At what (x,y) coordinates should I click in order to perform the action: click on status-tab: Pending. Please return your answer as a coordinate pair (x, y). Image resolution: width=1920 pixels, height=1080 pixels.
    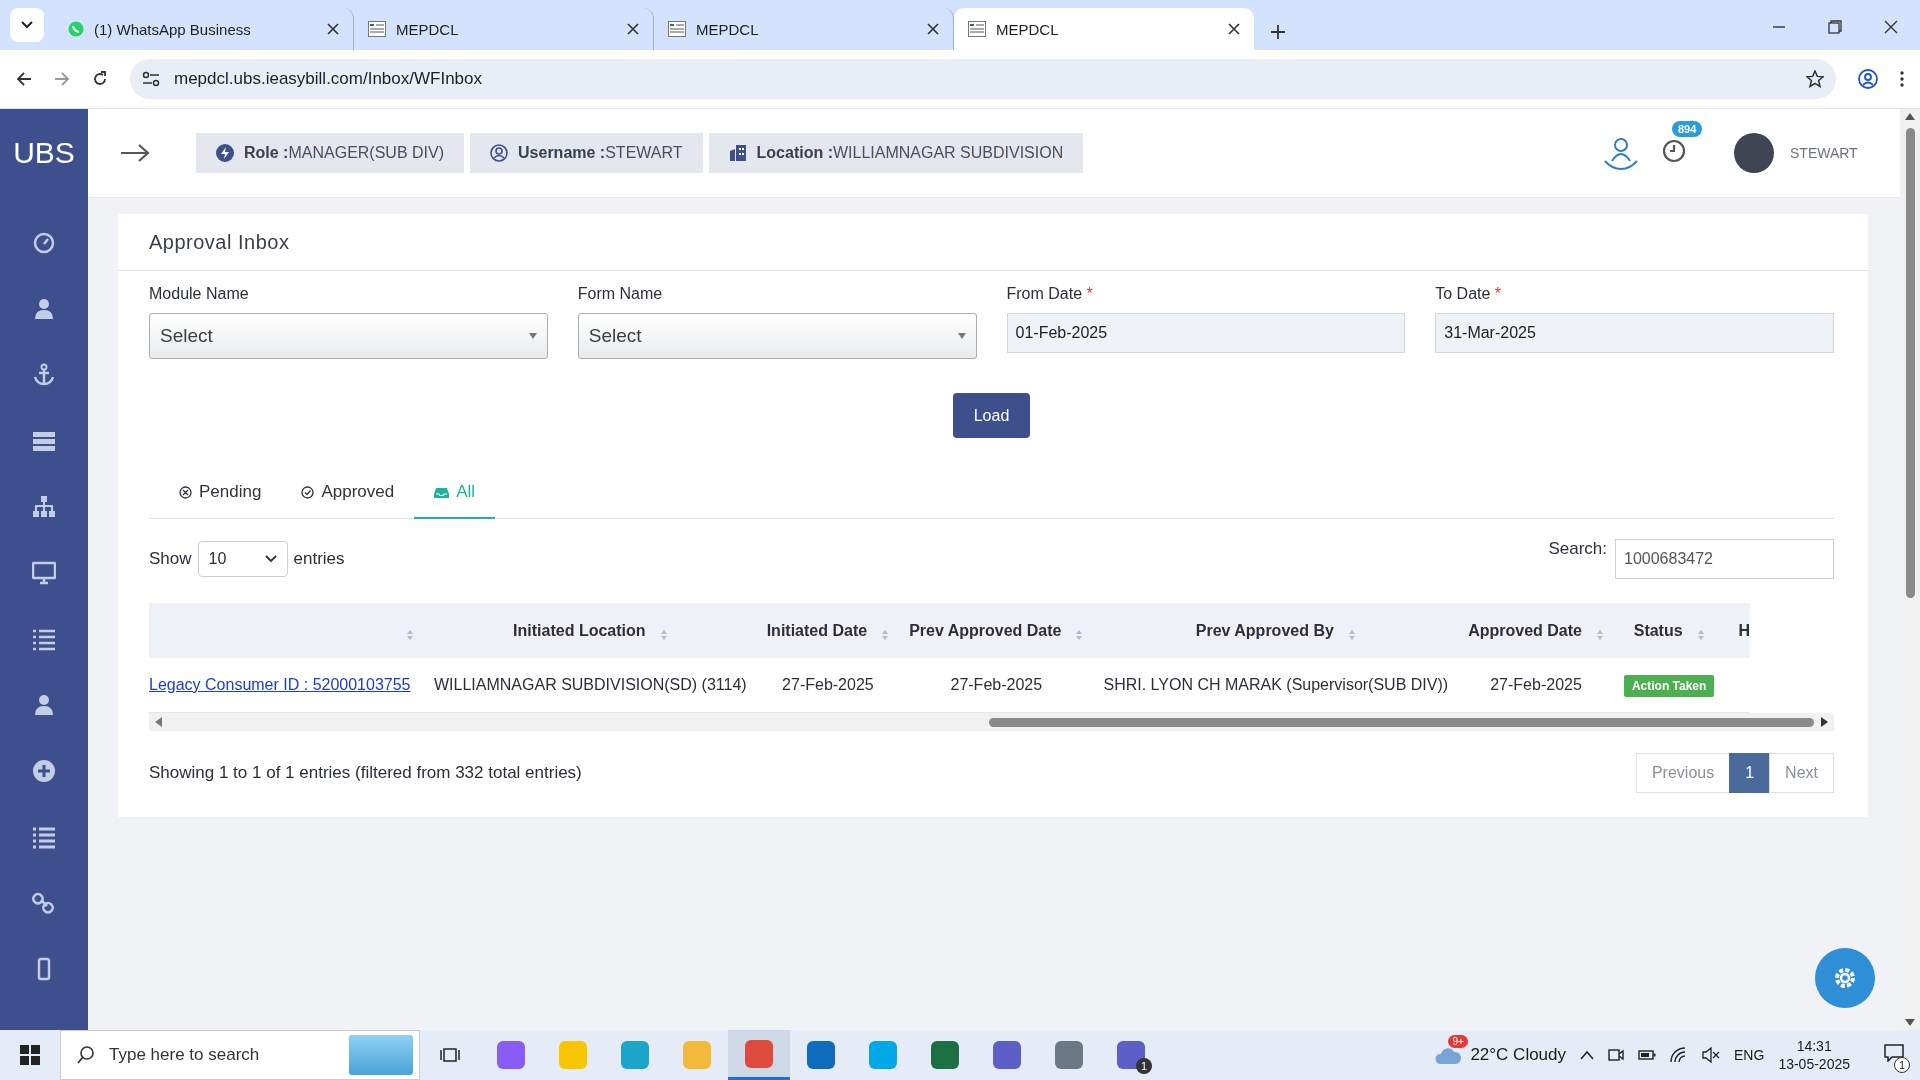
    Looking at the image, I should click on (220, 495).